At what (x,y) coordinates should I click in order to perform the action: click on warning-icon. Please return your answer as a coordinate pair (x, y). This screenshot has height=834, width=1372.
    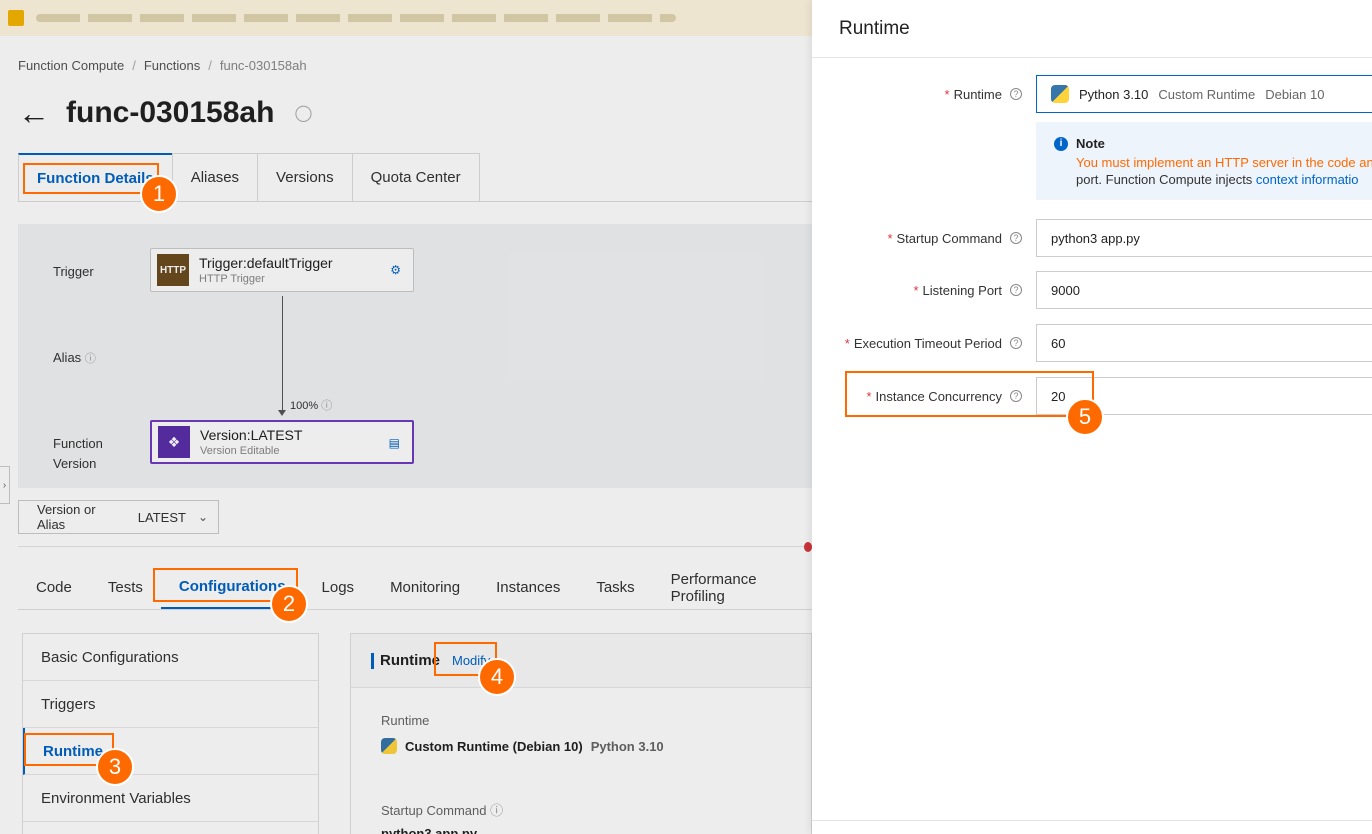
    Looking at the image, I should click on (16, 18).